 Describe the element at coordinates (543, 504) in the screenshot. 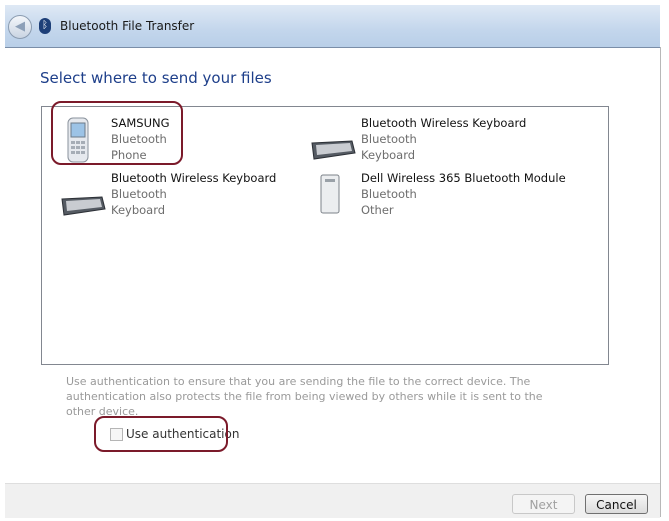

I see `next-button: Next` at that location.